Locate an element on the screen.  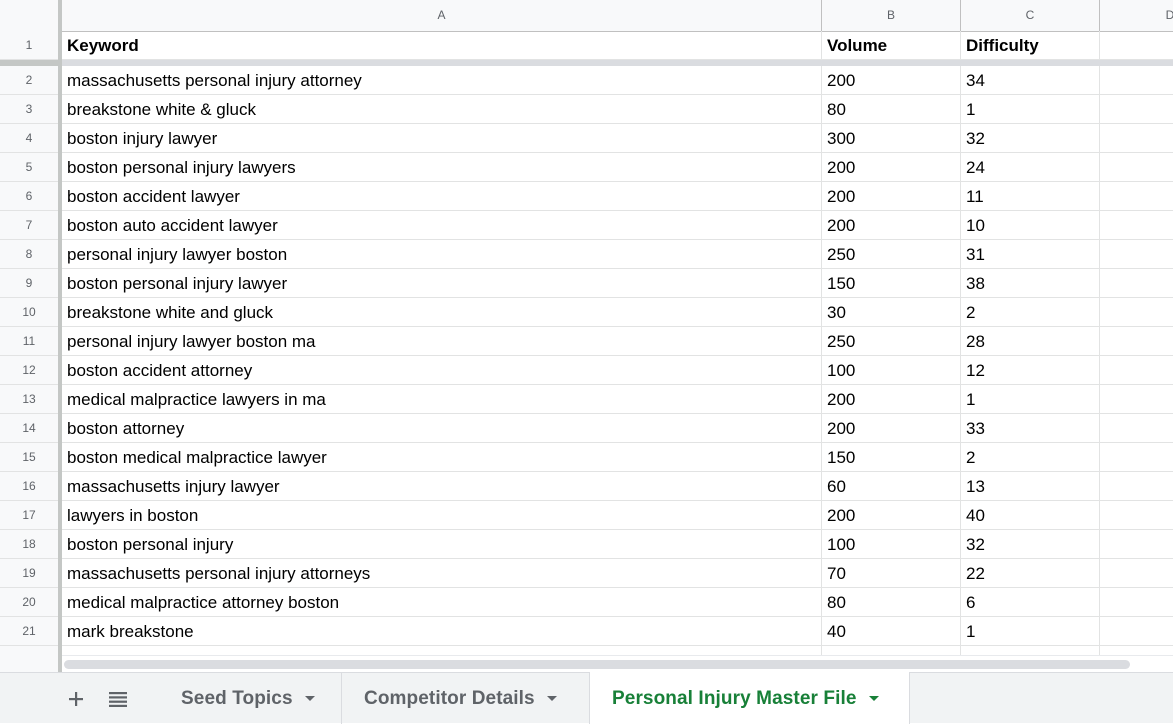
column-header-a: A is located at coordinates (442, 15).